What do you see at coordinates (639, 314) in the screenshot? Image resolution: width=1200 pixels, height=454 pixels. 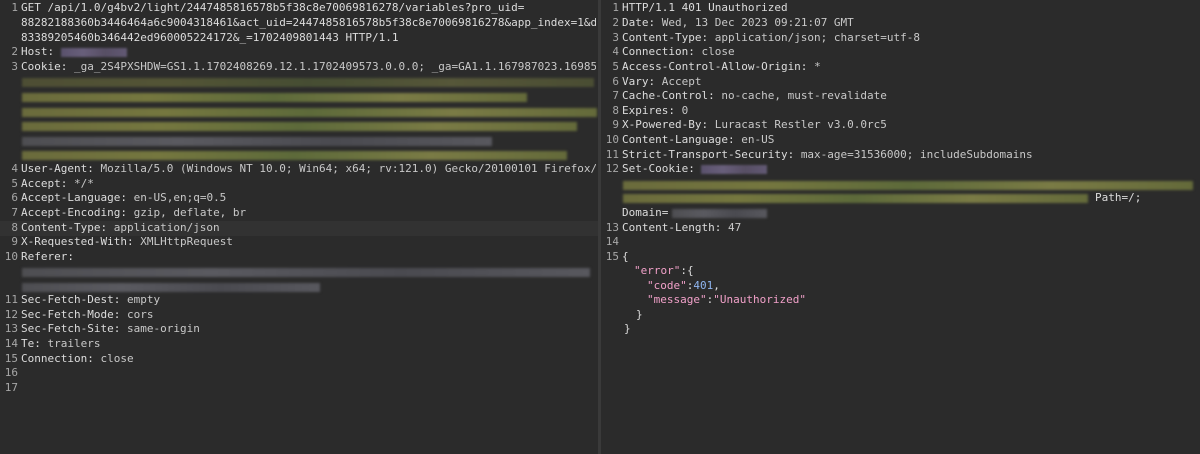 I see `response-line-json-close-inner: }` at bounding box center [639, 314].